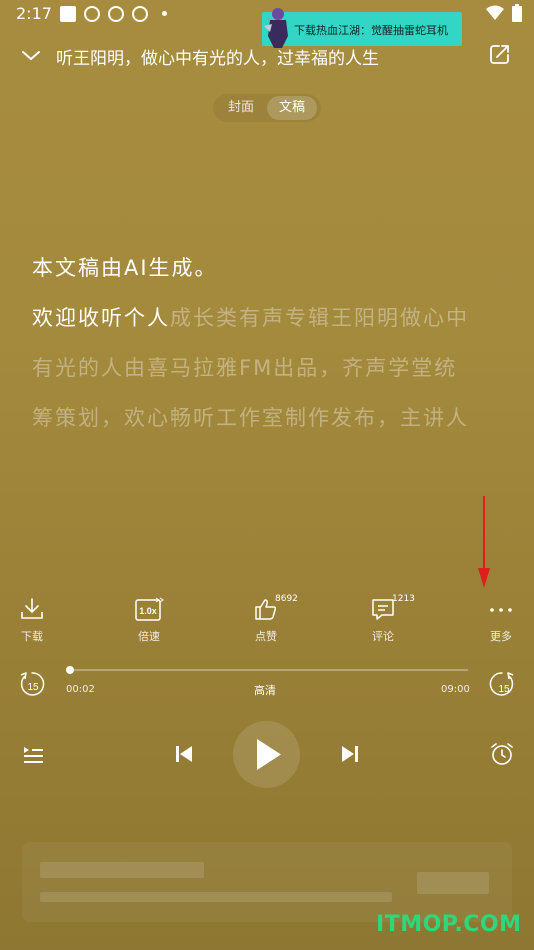 Image resolution: width=534 pixels, height=950 pixels. What do you see at coordinates (292, 108) in the screenshot?
I see `tab-script: 文稿` at bounding box center [292, 108].